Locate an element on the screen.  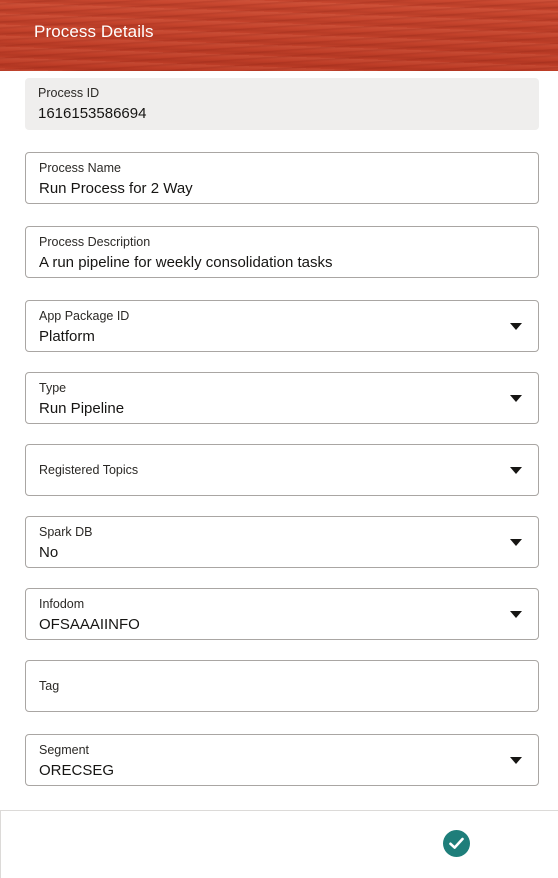
registered-topics-label: Registered Topics is located at coordinates (89, 470).